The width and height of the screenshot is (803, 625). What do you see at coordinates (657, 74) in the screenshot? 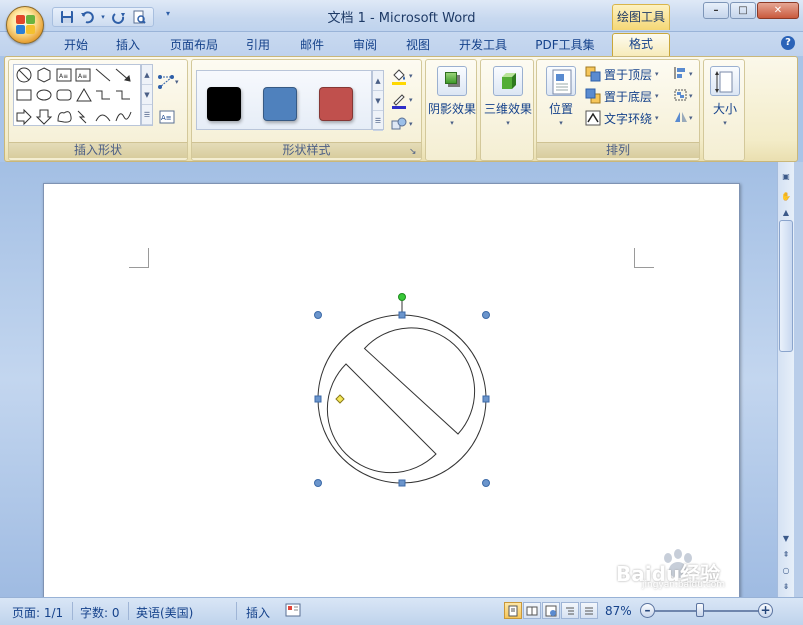
I see `bring-to-front-dropdown-icon: ▾` at bounding box center [657, 74].